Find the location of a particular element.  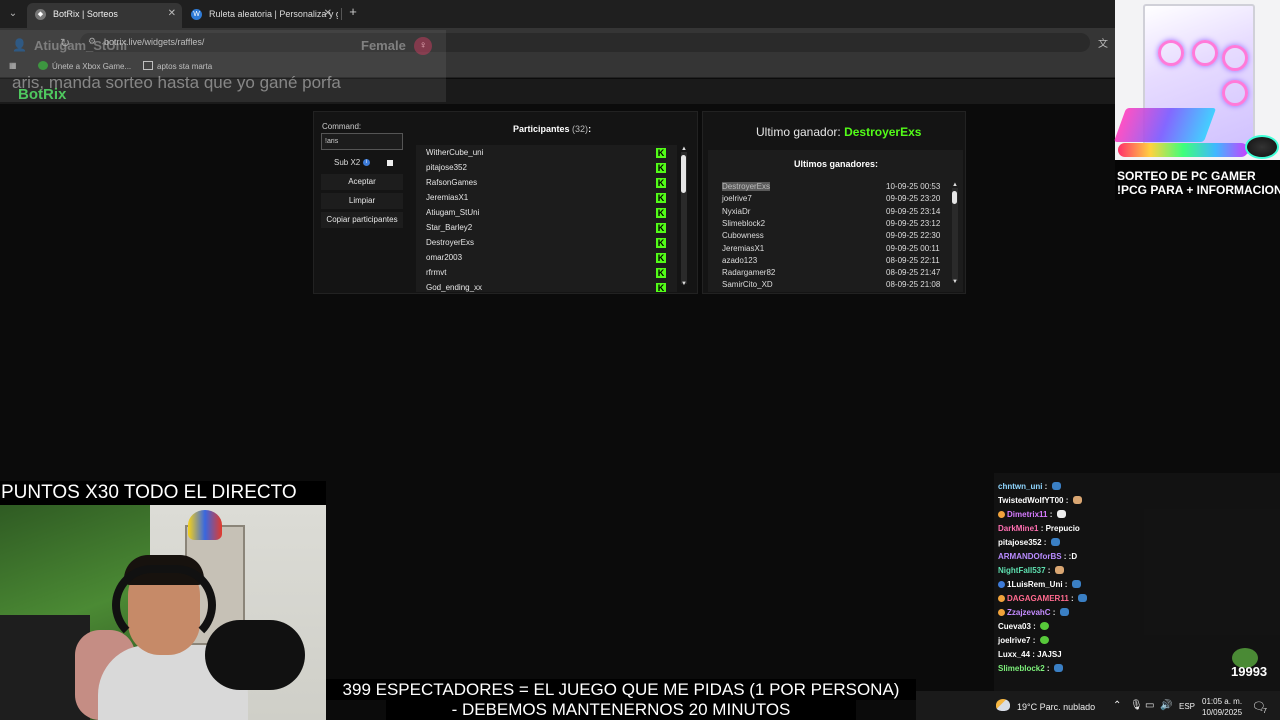

clock-date: 10/09/2025 is located at coordinates (1222, 712).